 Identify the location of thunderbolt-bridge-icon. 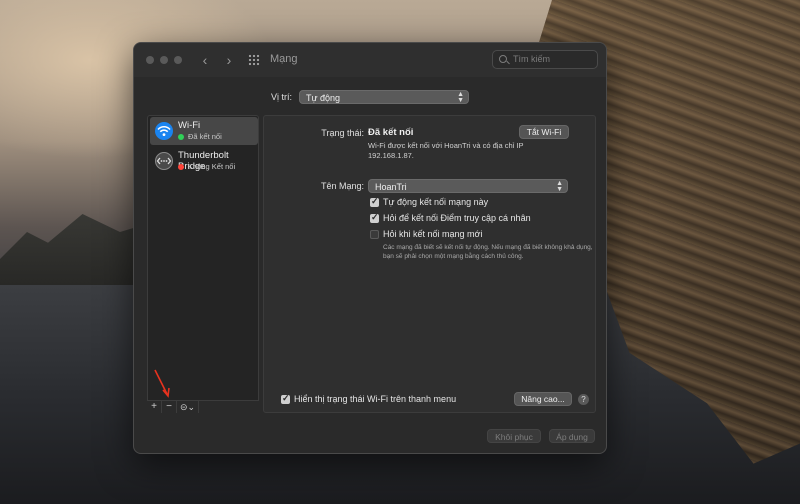
(164, 161).